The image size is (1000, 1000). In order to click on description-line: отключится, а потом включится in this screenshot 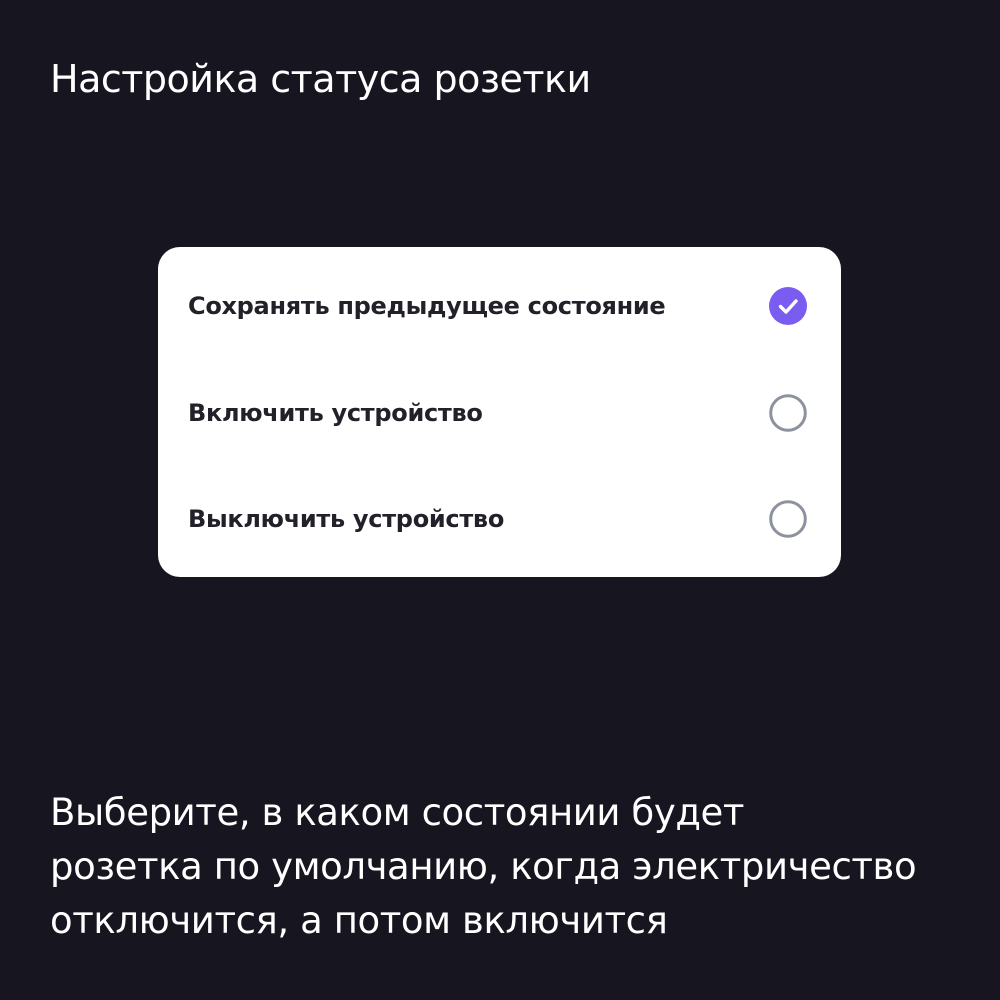, I will do `click(359, 920)`.